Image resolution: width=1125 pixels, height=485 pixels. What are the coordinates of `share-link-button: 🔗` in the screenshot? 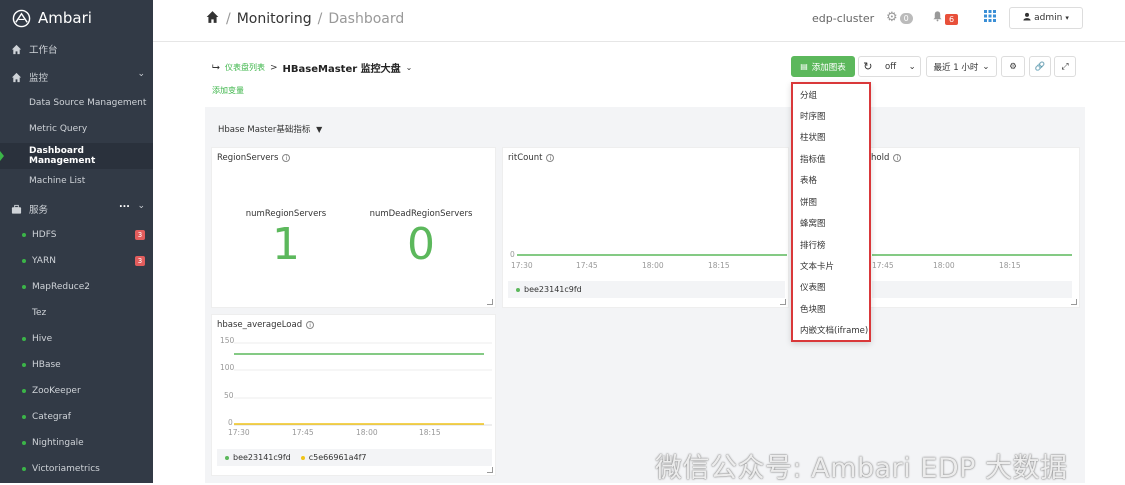 It's located at (1040, 66).